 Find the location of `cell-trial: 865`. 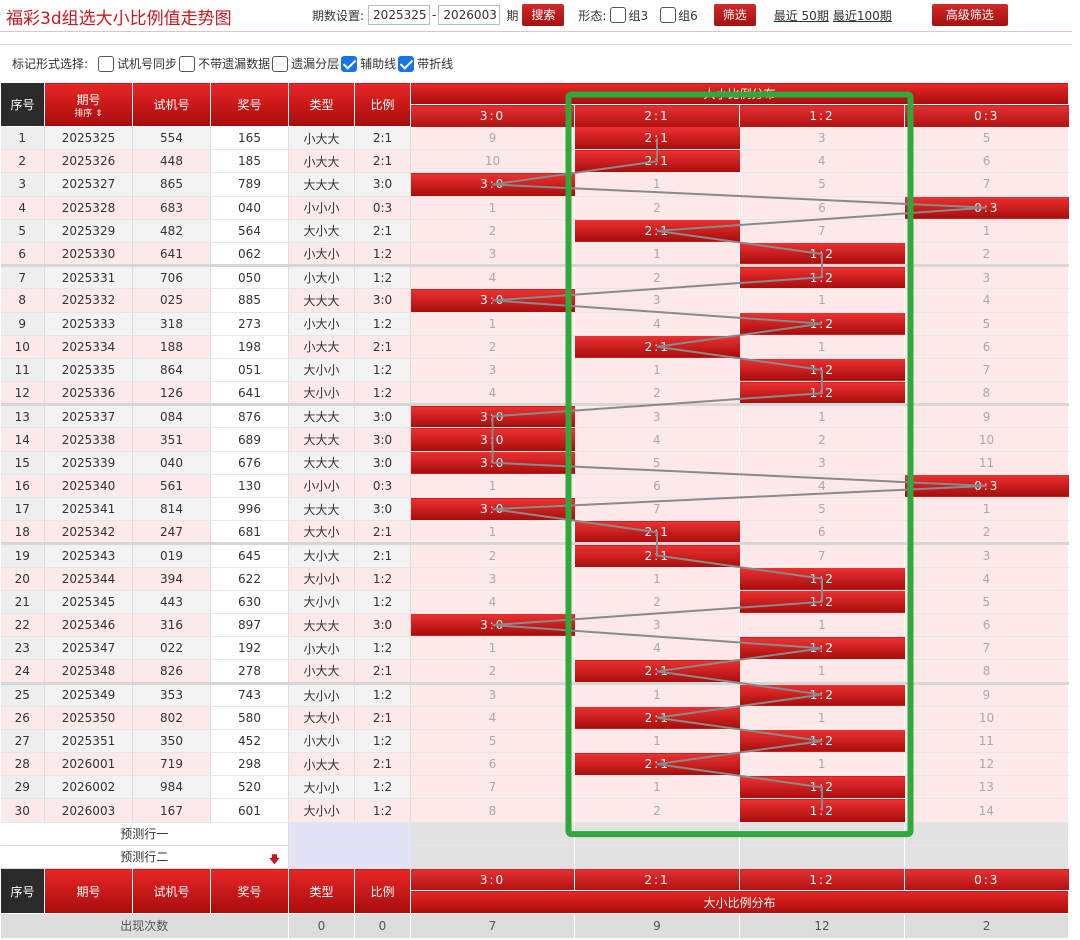

cell-trial: 865 is located at coordinates (171, 184).